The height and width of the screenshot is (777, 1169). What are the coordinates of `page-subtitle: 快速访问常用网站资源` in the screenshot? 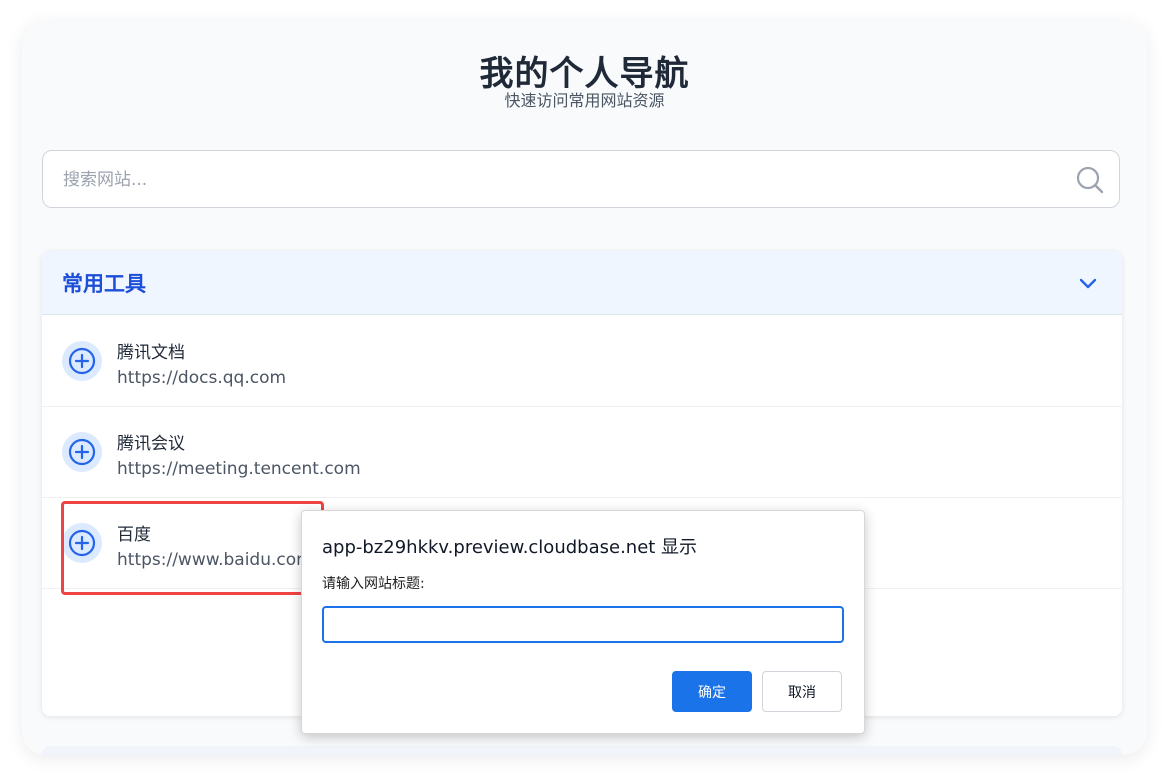 It's located at (584, 100).